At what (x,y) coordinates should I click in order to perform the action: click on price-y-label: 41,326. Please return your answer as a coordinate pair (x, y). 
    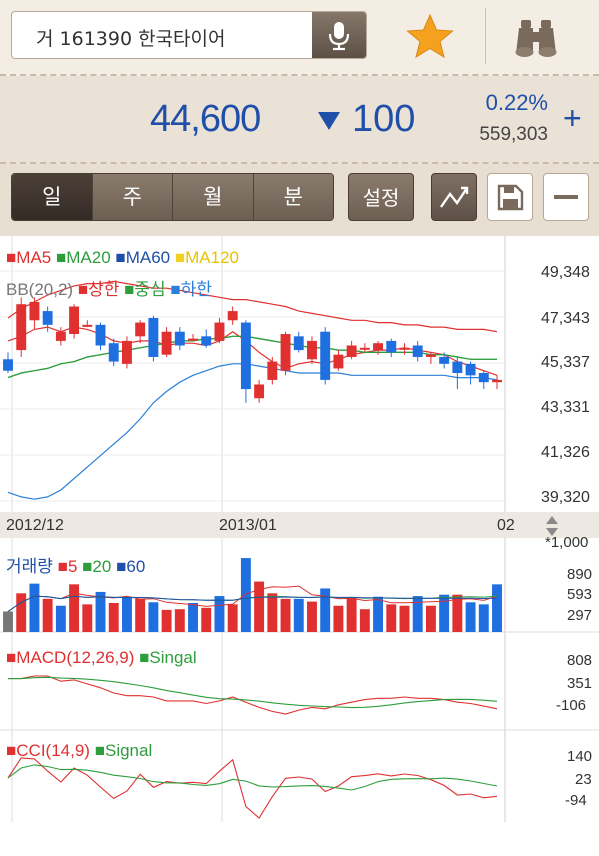
    Looking at the image, I should click on (565, 452).